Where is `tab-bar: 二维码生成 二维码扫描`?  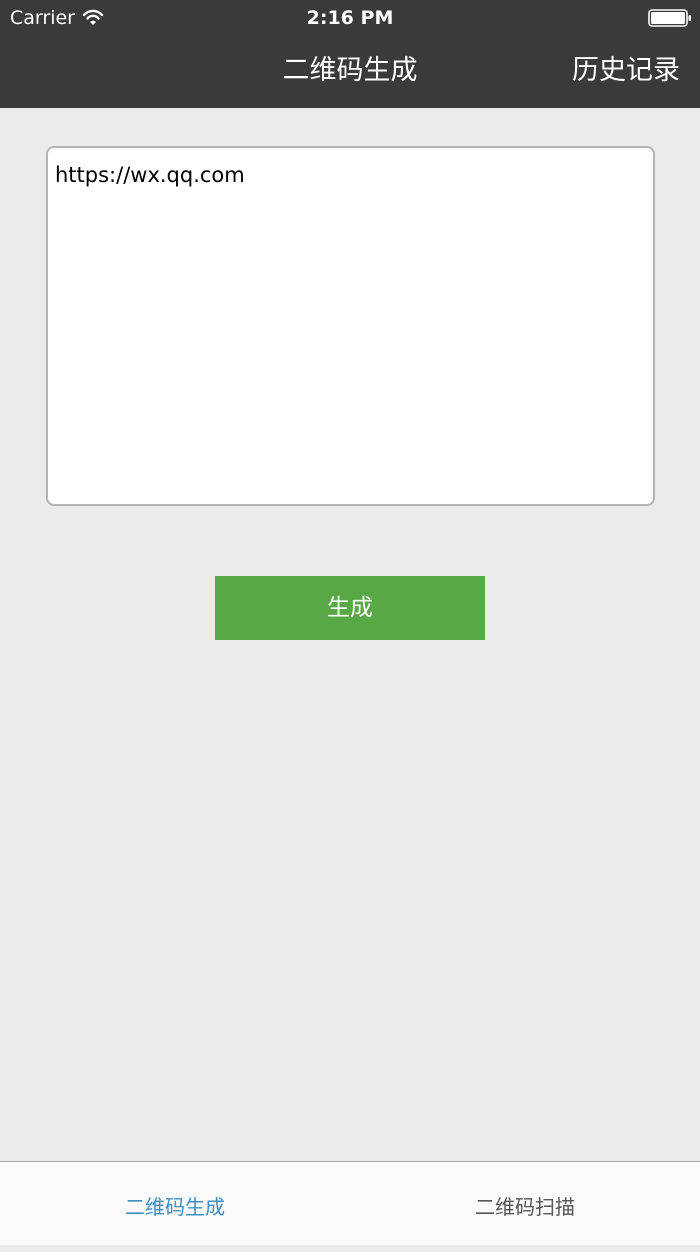
tab-bar: 二维码生成 二维码扫描 is located at coordinates (350, 1203).